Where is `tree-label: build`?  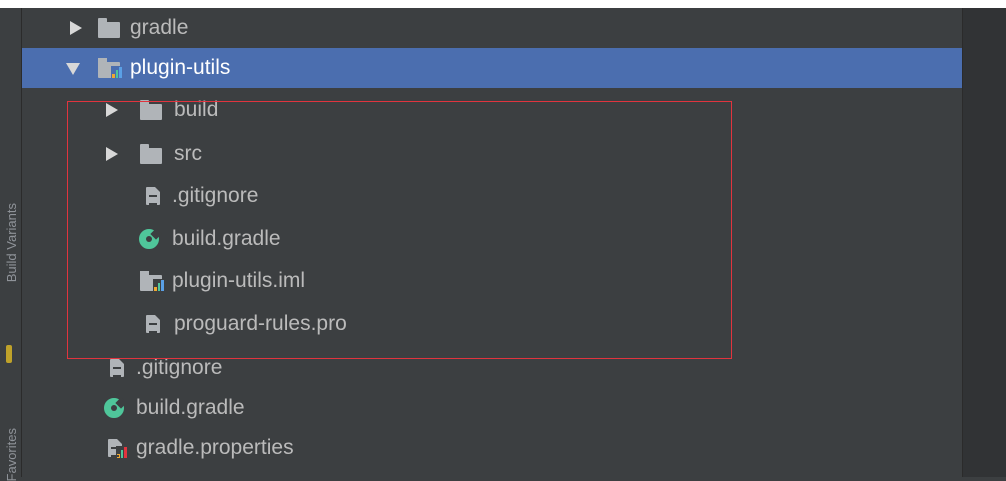
tree-label: build is located at coordinates (196, 109).